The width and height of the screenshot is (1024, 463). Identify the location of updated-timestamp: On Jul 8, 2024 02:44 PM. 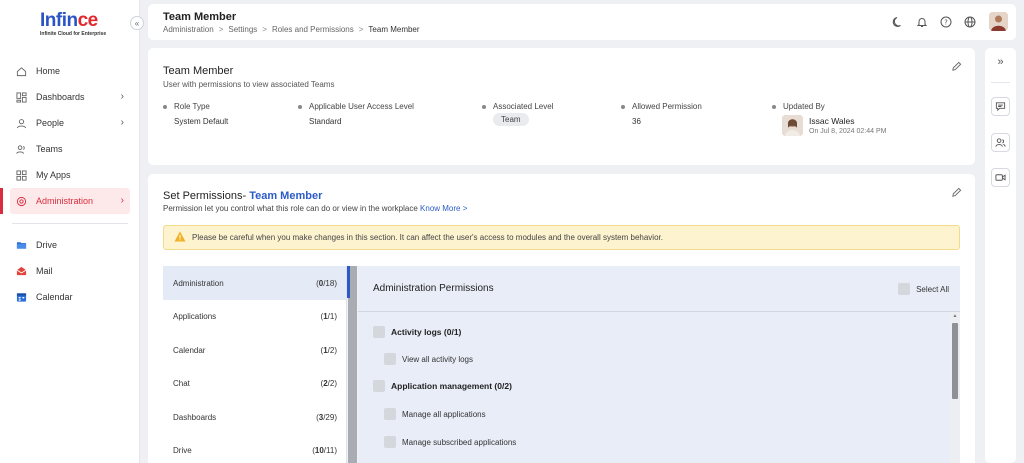
(848, 131).